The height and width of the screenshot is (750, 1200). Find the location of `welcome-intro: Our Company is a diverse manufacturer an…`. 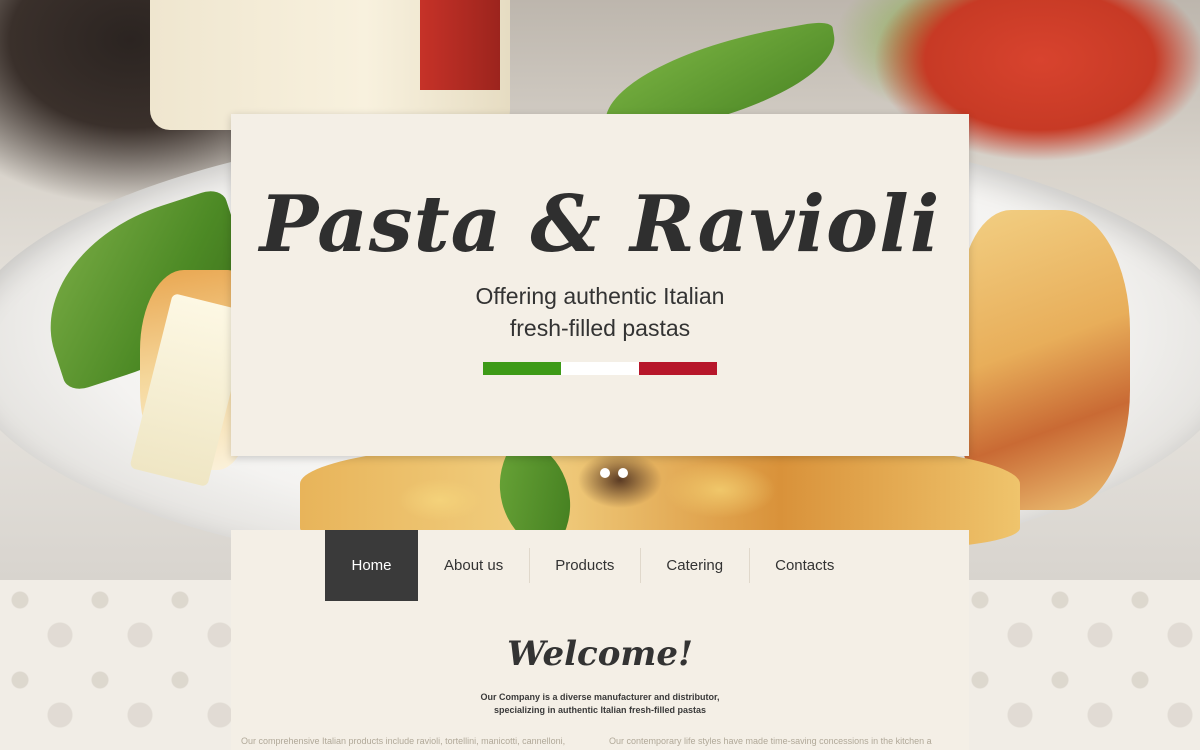

welcome-intro: Our Company is a diverse manufacturer an… is located at coordinates (600, 704).